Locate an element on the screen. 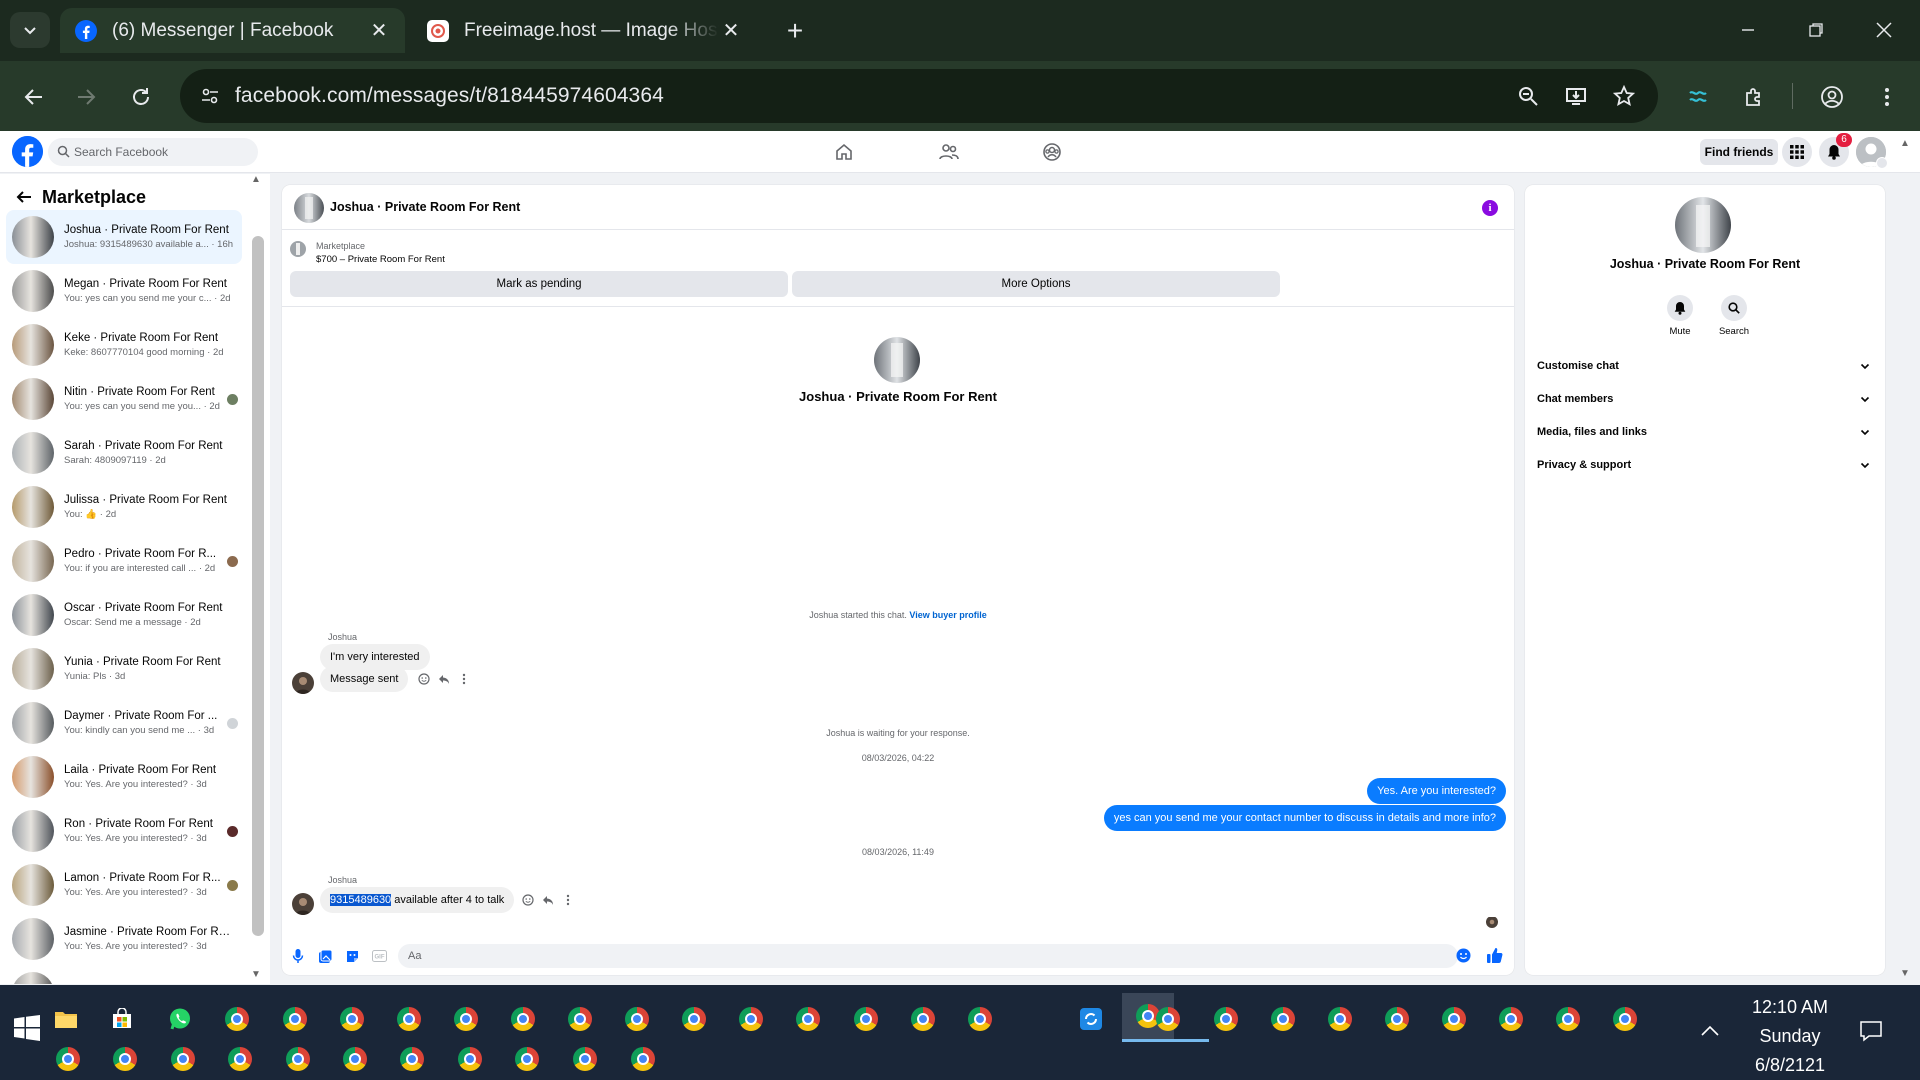  privacy-support-row: Privacy & support is located at coordinates (1706, 465).